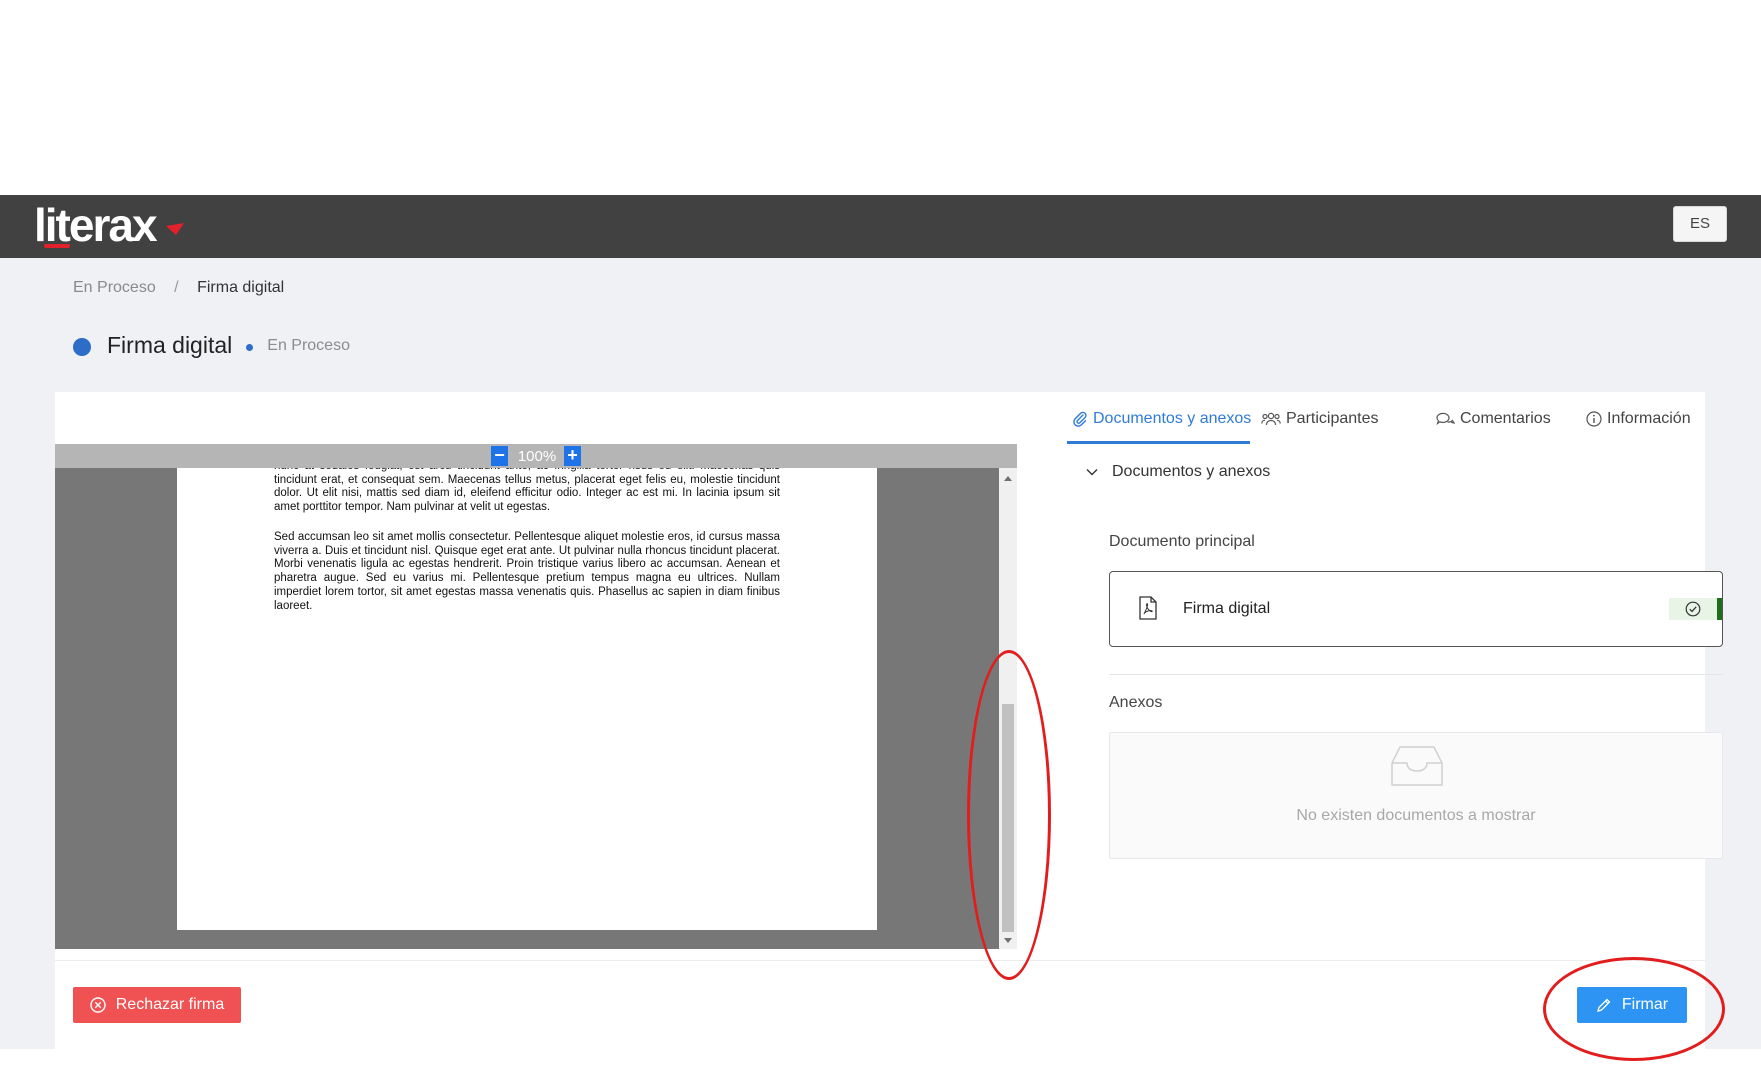 The height and width of the screenshot is (1084, 1761). What do you see at coordinates (96, 225) in the screenshot?
I see `literax-logo: literax` at bounding box center [96, 225].